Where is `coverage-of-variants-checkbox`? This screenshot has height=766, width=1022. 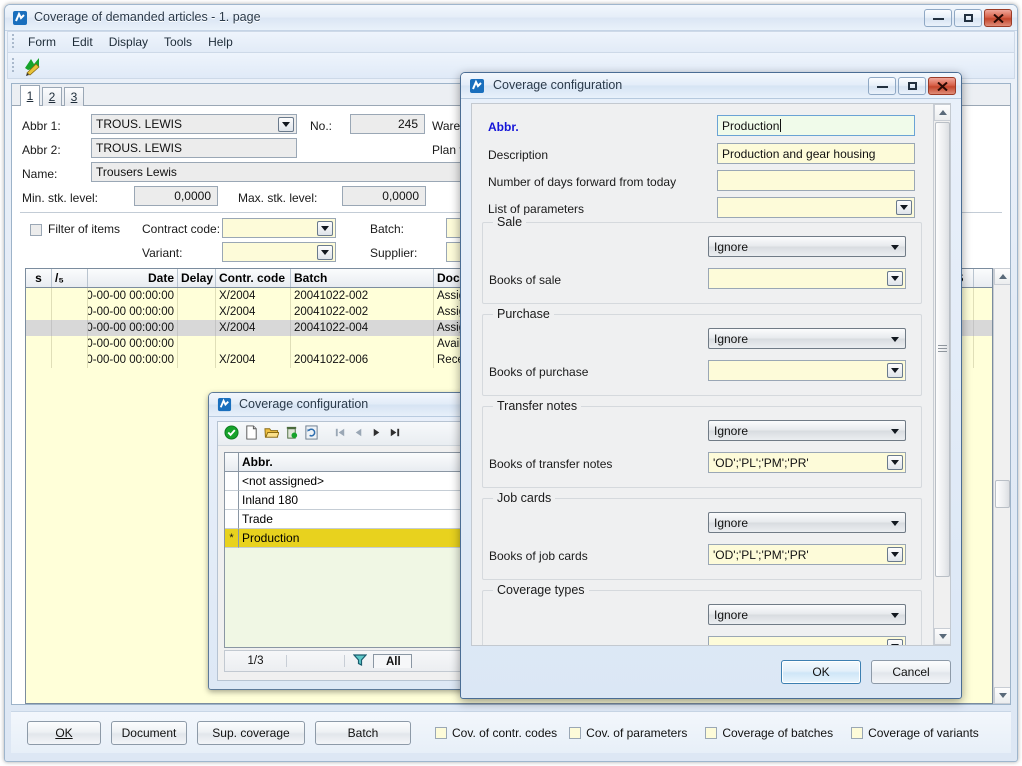
coverage-of-variants-checkbox is located at coordinates (857, 732).